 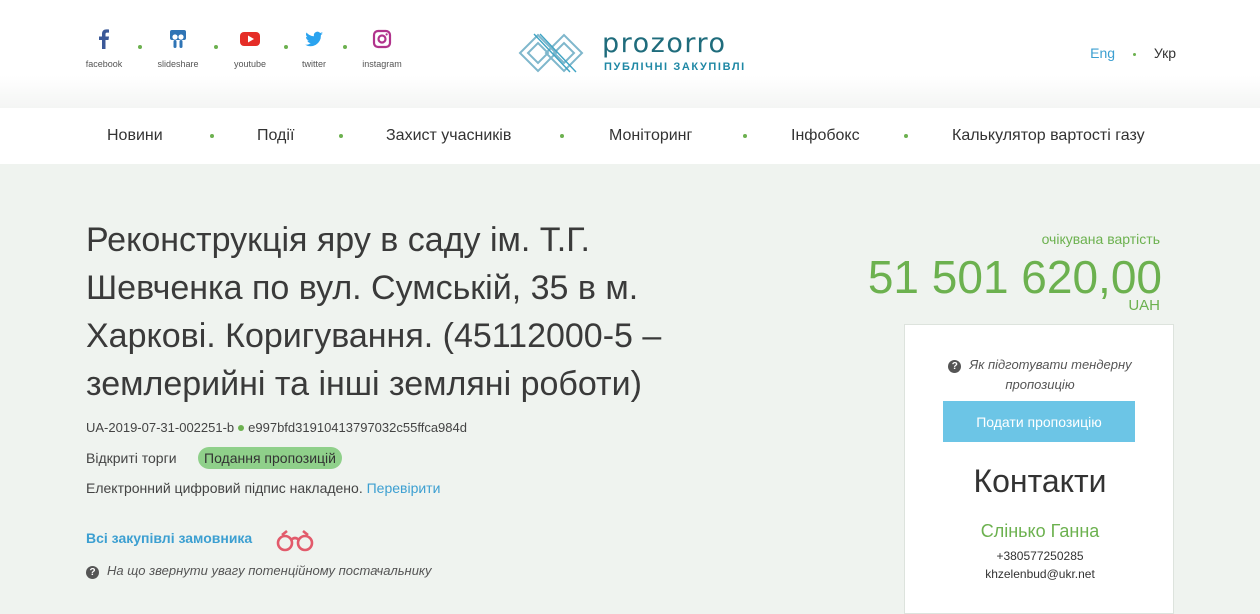 I want to click on contacts-title: Контакти, so click(x=1040, y=481).